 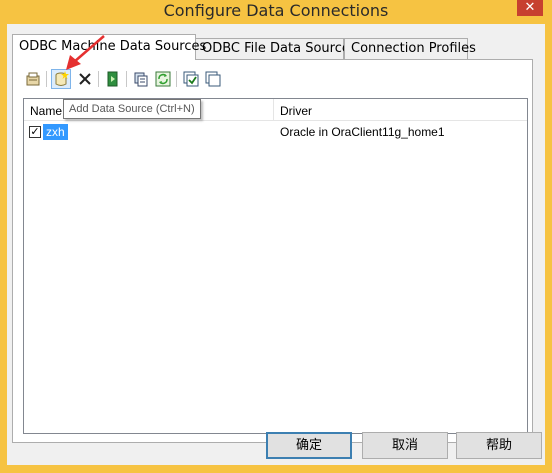 I want to click on check-all-icon, so click(x=191, y=79).